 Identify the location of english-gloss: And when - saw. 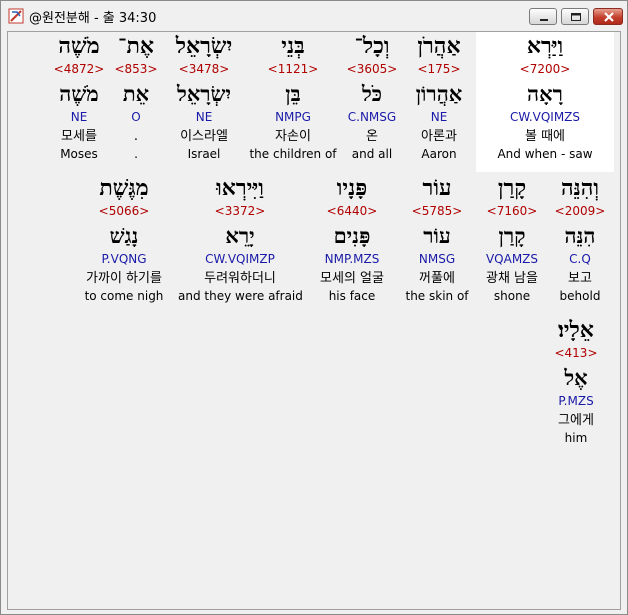
(545, 154).